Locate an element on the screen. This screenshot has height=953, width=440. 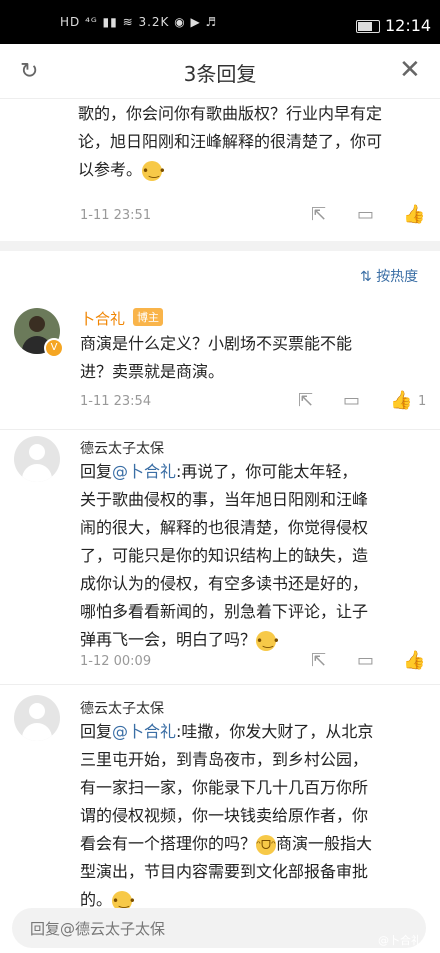
commenter-name: 卜合礼 is located at coordinates (102, 318).